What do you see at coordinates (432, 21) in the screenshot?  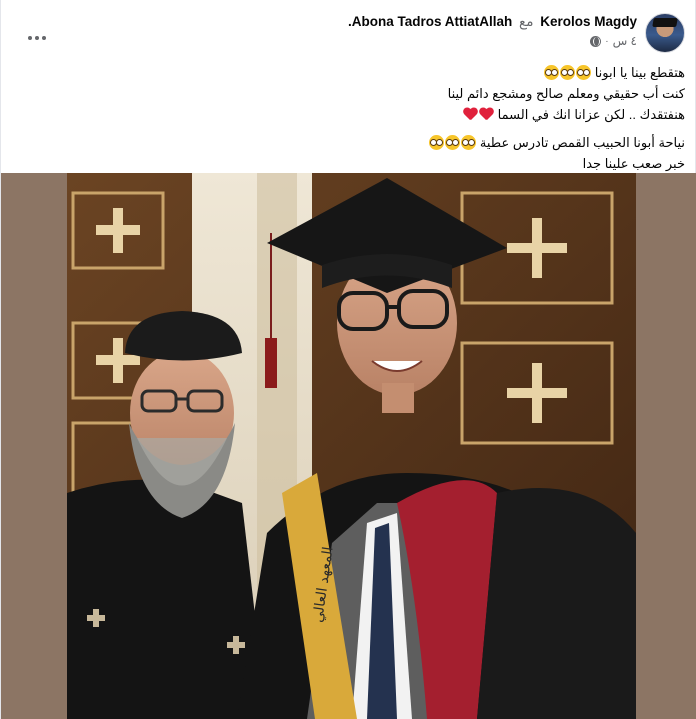 I see `tagged-name: Abona Tadros AttiatAllah` at bounding box center [432, 21].